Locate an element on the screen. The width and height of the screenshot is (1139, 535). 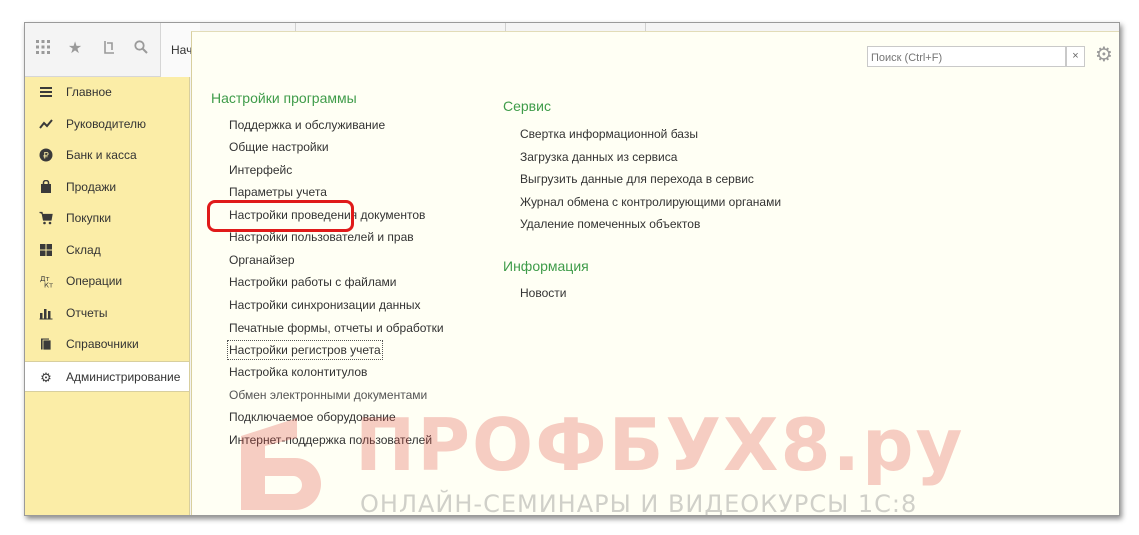
tab-start-label: Нач is located at coordinates (182, 50).